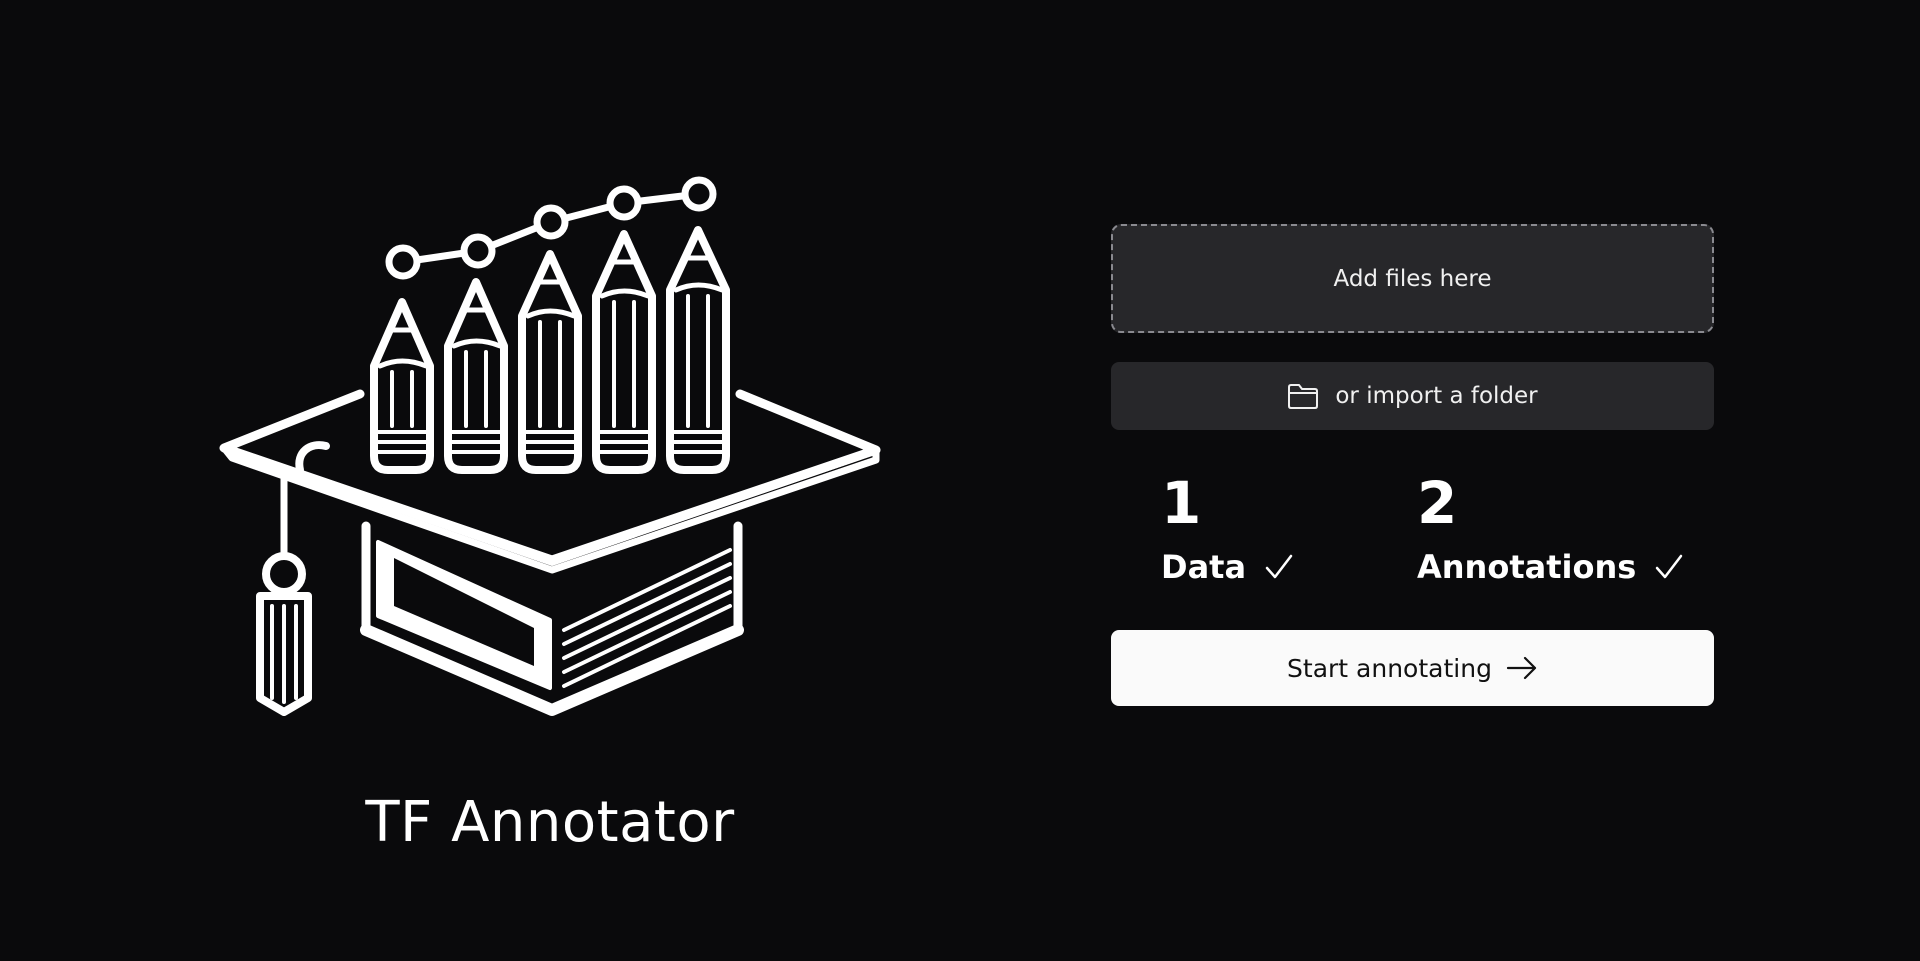 Image resolution: width=1920 pixels, height=961 pixels. Describe the element at coordinates (1550, 524) in the screenshot. I see `stat-annotations: 2 Annotations` at that location.